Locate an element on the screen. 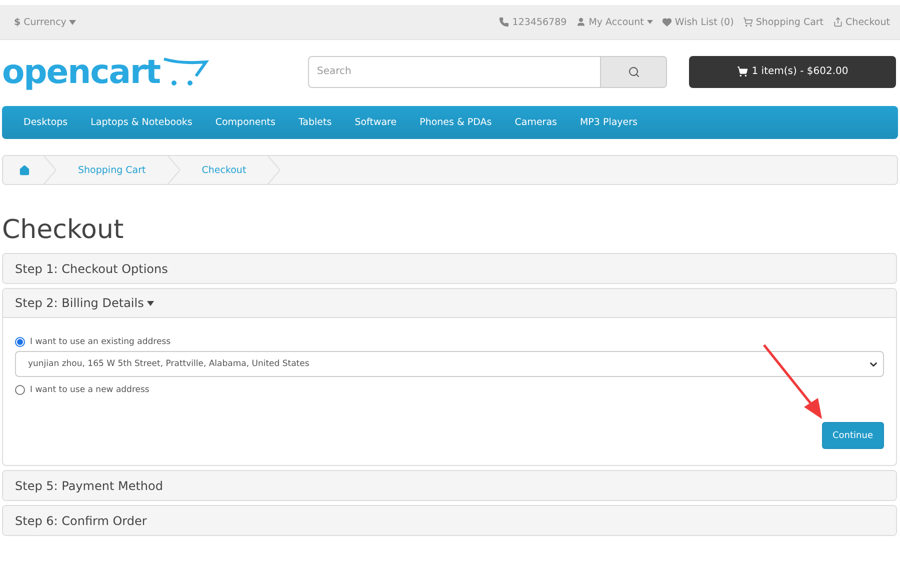 This screenshot has width=900, height=567. phone-link: 123456789 is located at coordinates (533, 22).